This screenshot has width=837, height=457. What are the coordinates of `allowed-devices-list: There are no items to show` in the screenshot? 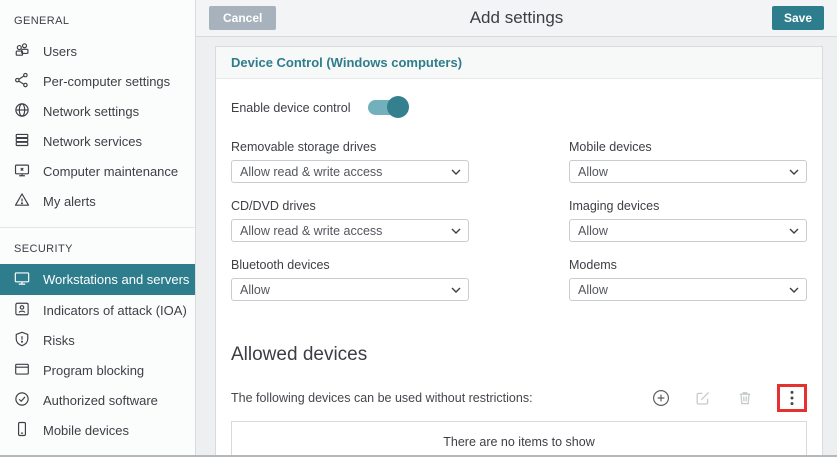 It's located at (519, 438).